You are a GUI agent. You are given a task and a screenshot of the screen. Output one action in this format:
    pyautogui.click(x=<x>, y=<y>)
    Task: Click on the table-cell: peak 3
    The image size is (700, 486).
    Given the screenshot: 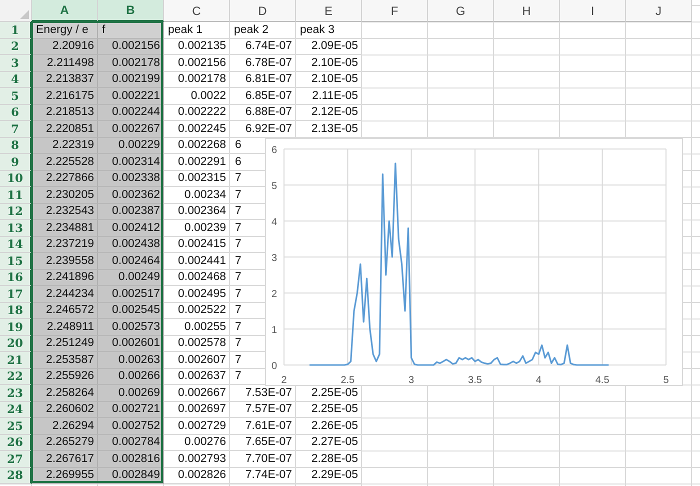 What is the action you would take?
    pyautogui.click(x=329, y=30)
    